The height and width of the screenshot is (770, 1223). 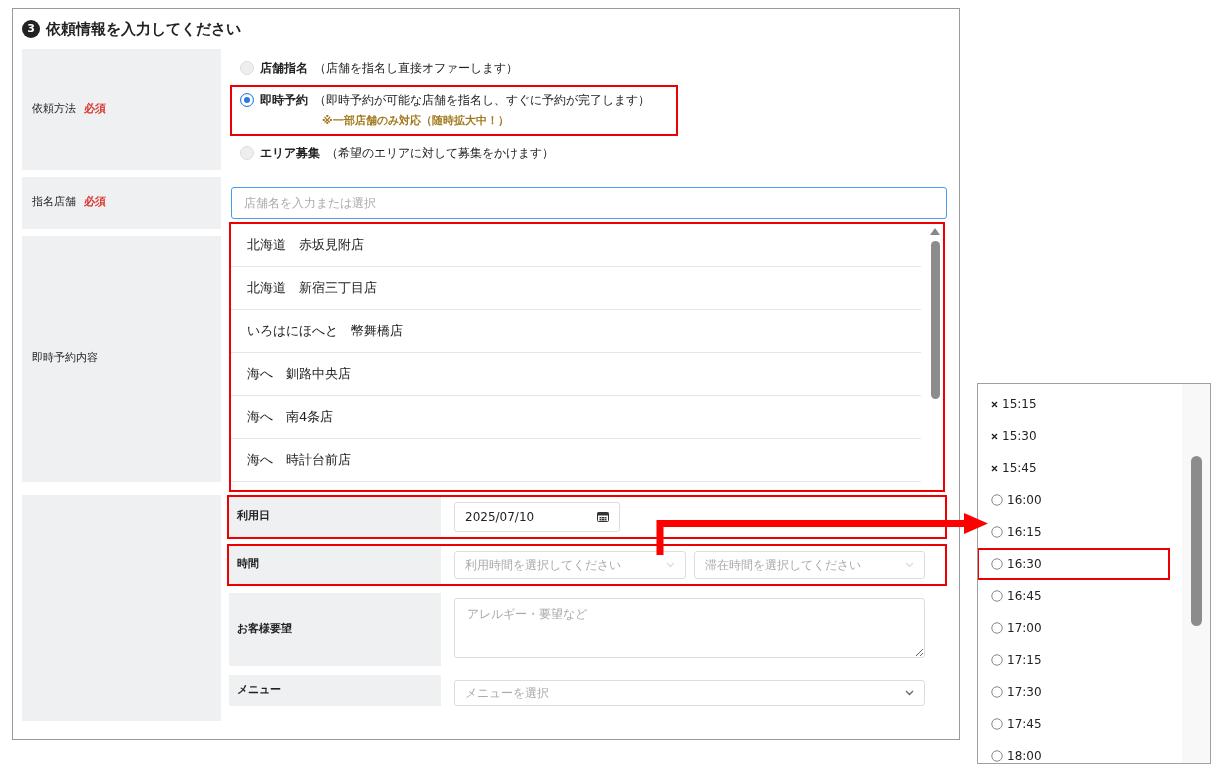 What do you see at coordinates (284, 68) in the screenshot?
I see `option-label: 店舗指名` at bounding box center [284, 68].